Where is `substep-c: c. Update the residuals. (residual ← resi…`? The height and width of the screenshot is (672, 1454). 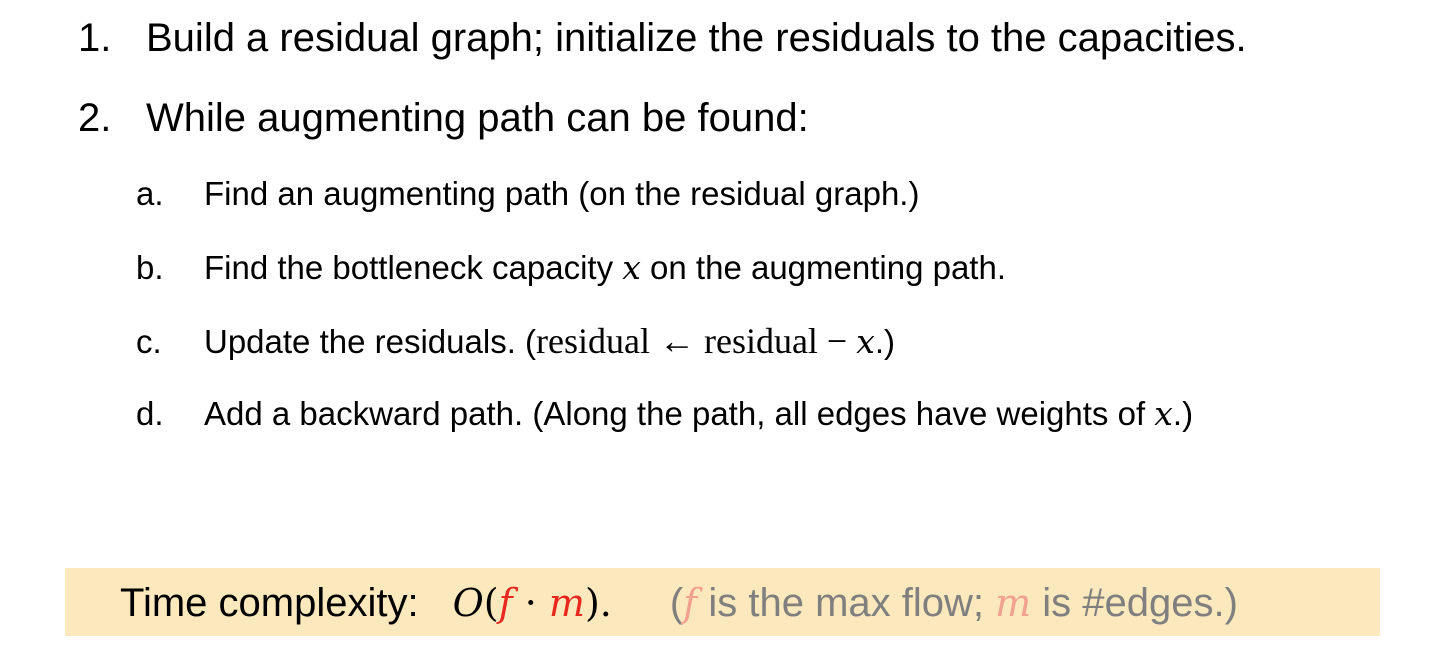
substep-c: c. Update the residuals. (residual ← resi… is located at coordinates (515, 341).